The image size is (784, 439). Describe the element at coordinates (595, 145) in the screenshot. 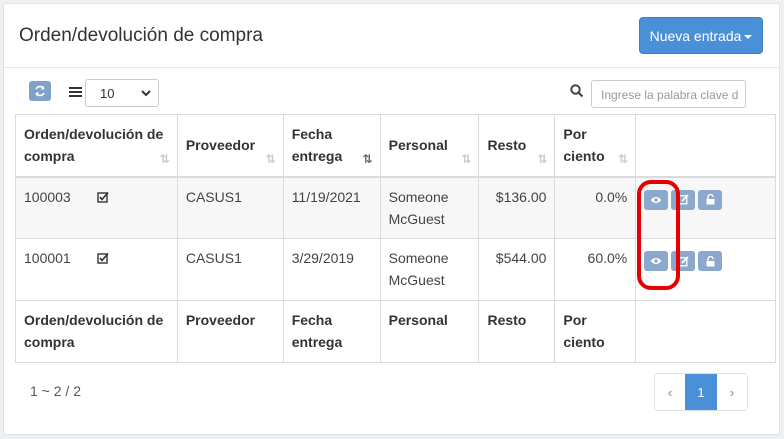

I see `column-header-percent: Por ciento ⇅` at that location.